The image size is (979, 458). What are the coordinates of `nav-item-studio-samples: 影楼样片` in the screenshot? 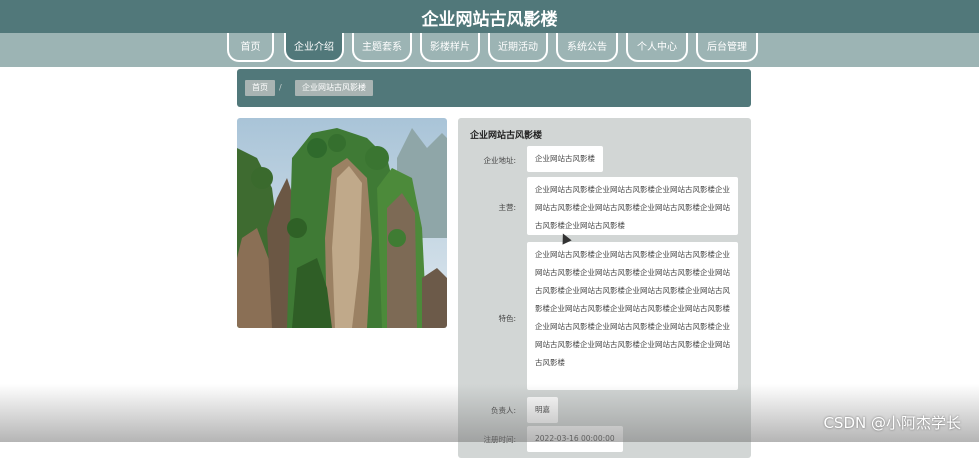 It's located at (450, 47).